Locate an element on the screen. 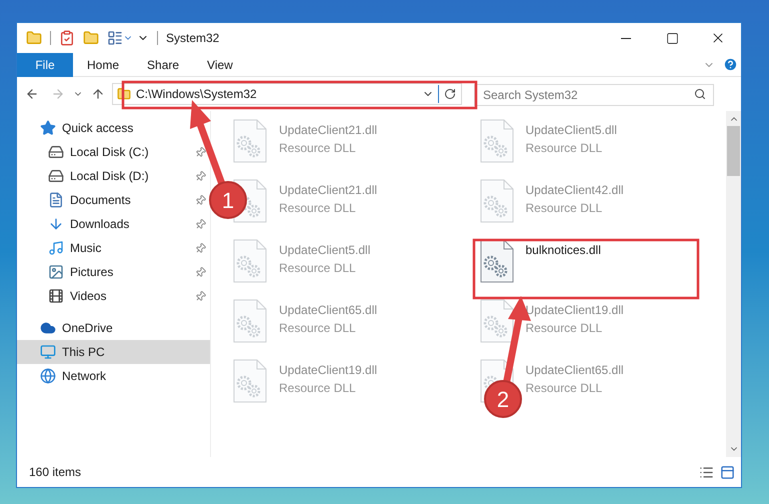  refresh-icon is located at coordinates (450, 94).